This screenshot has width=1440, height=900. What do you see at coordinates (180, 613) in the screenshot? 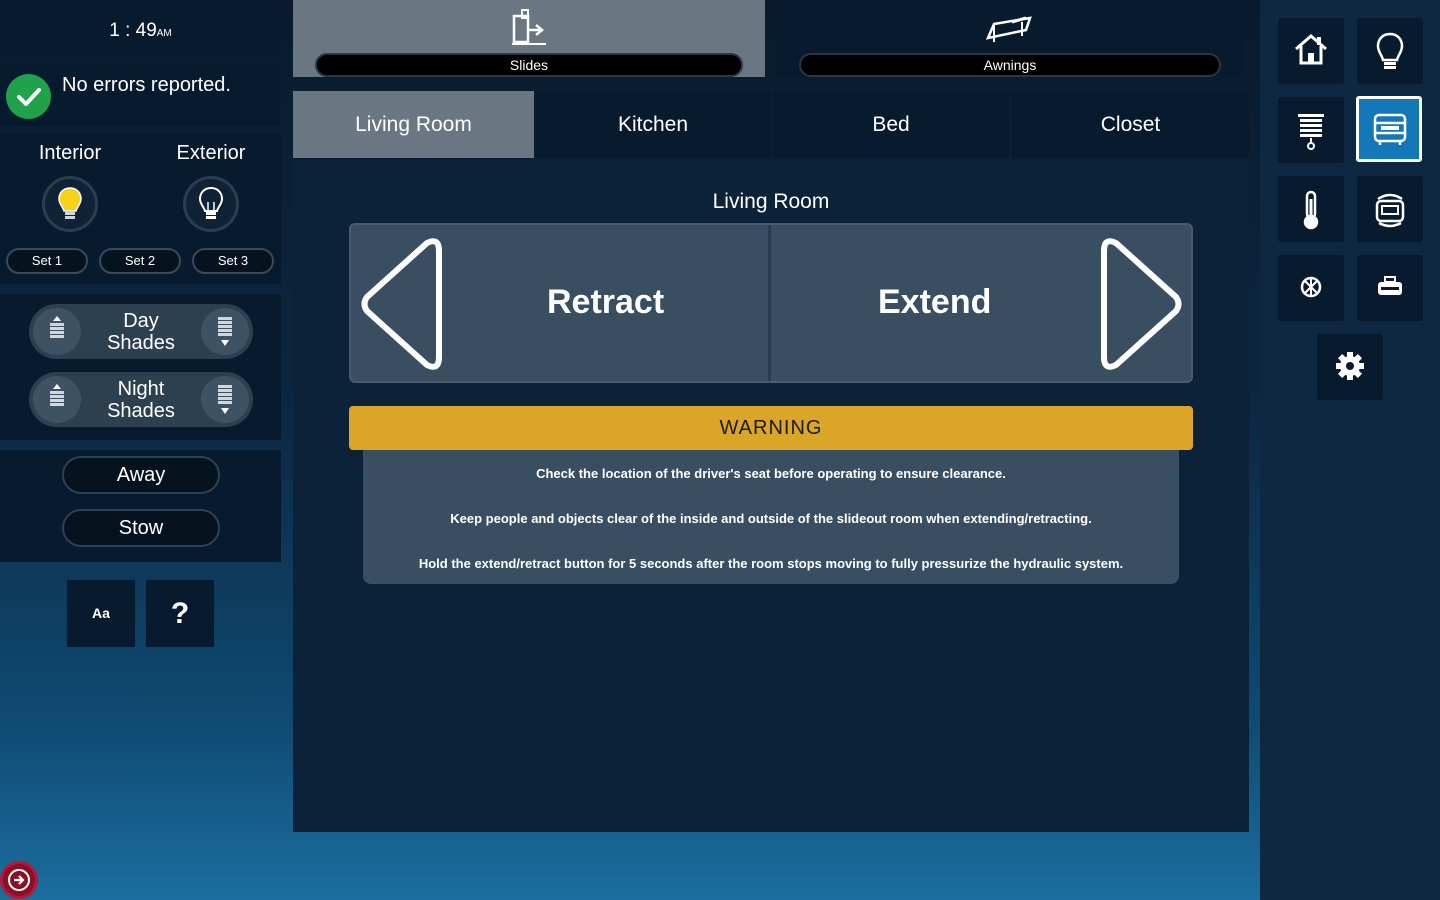
I see `help-button: ?` at bounding box center [180, 613].